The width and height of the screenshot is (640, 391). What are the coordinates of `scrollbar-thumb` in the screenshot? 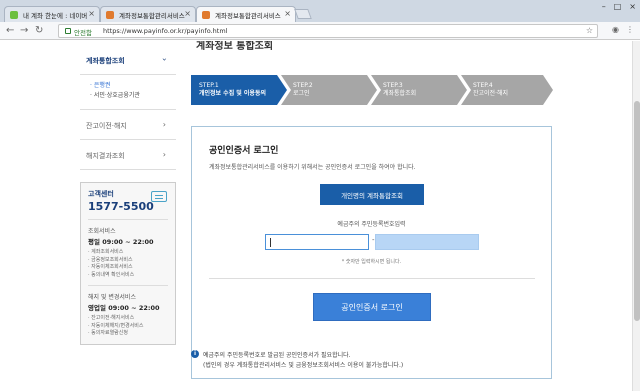 It's located at (637, 211).